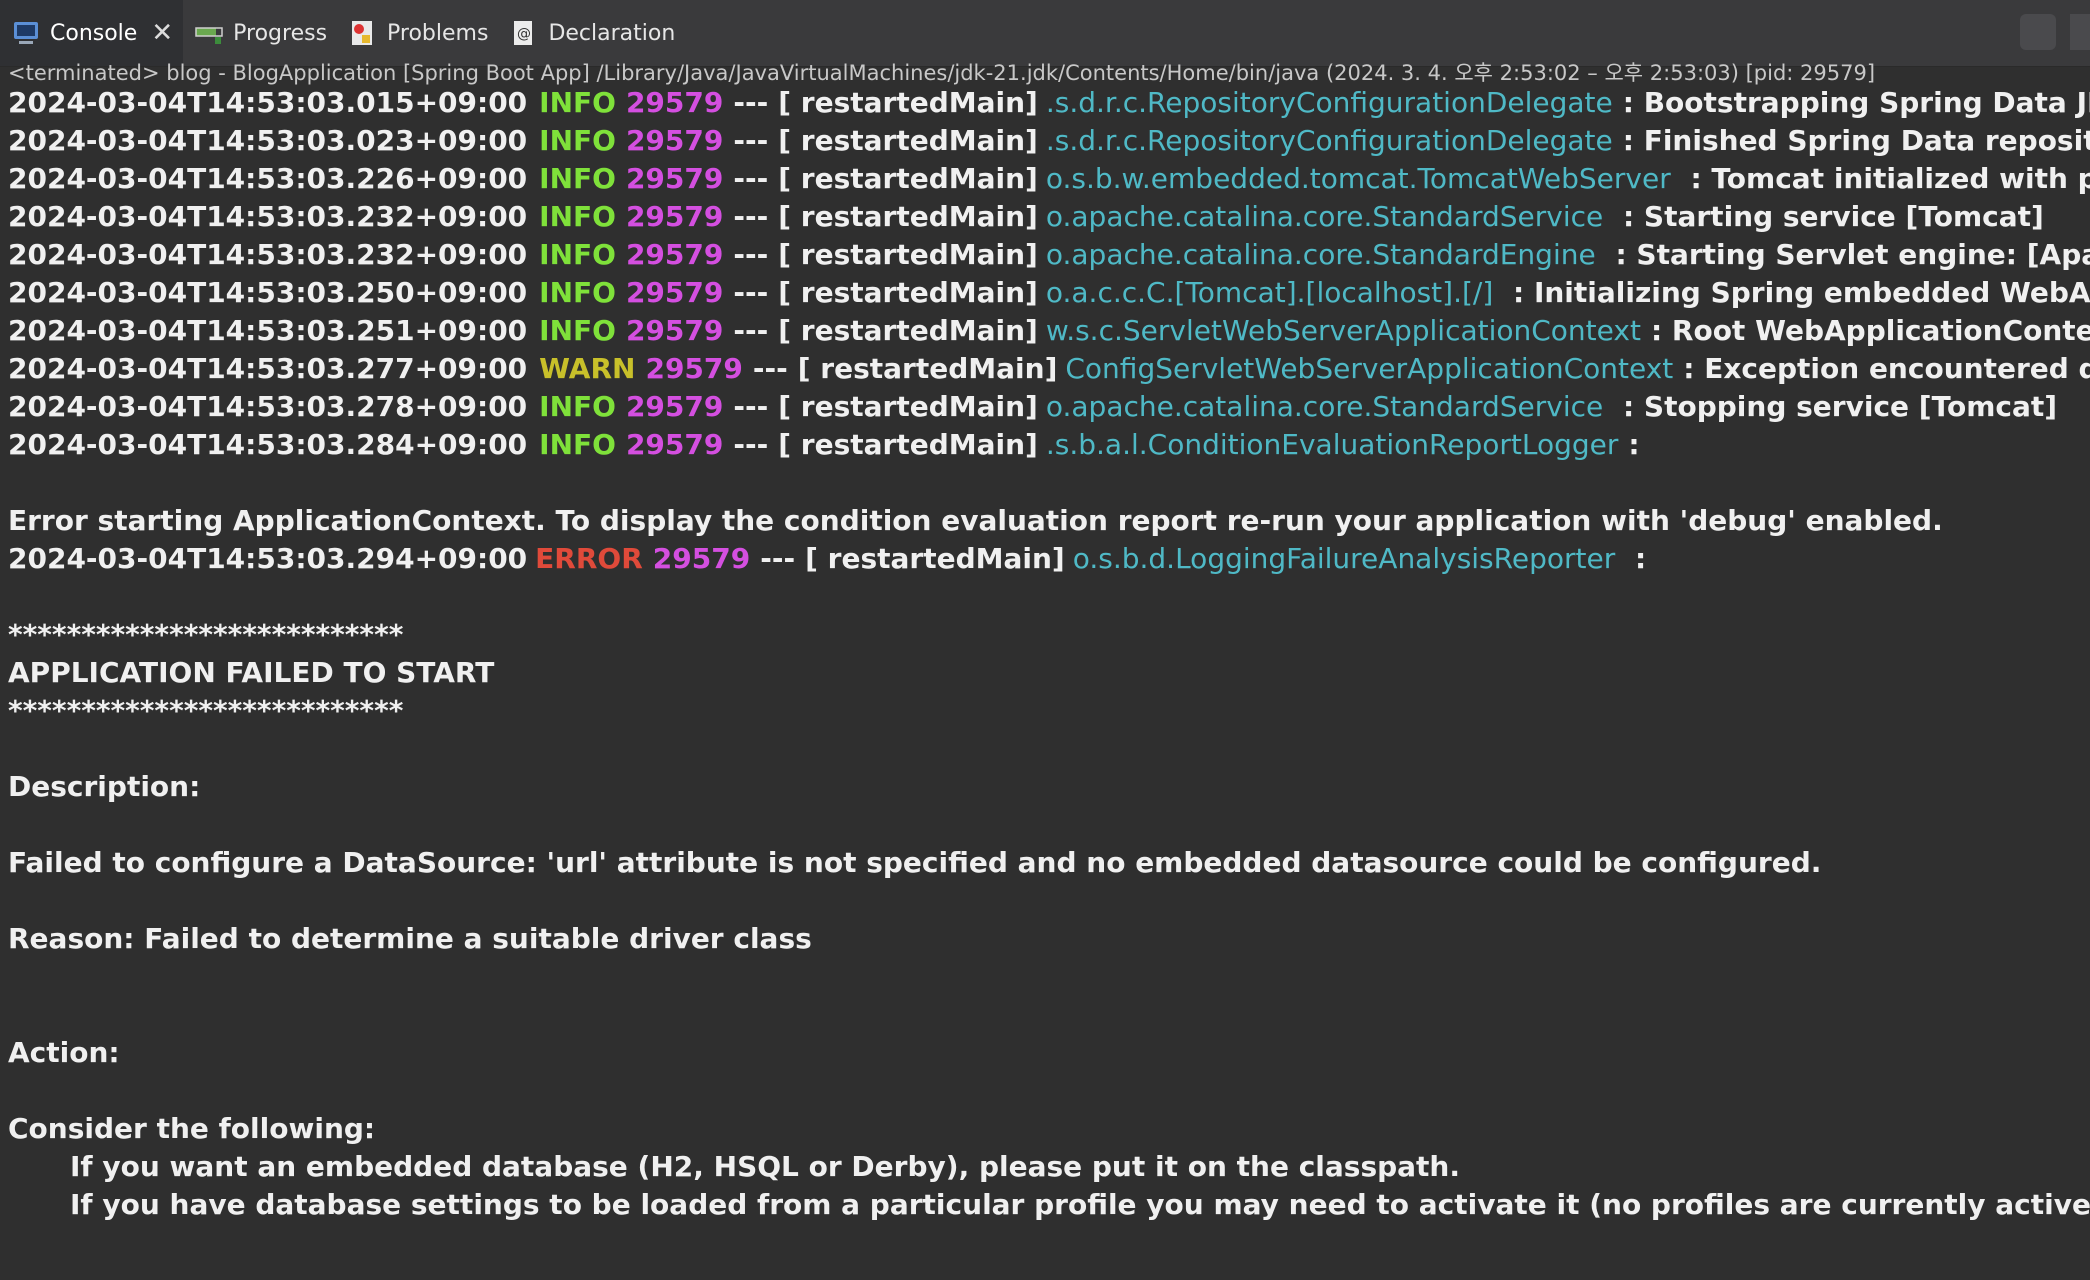 This screenshot has height=1280, width=2090. Describe the element at coordinates (206, 710) in the screenshot. I see `stars-bottom: ***************************` at that location.